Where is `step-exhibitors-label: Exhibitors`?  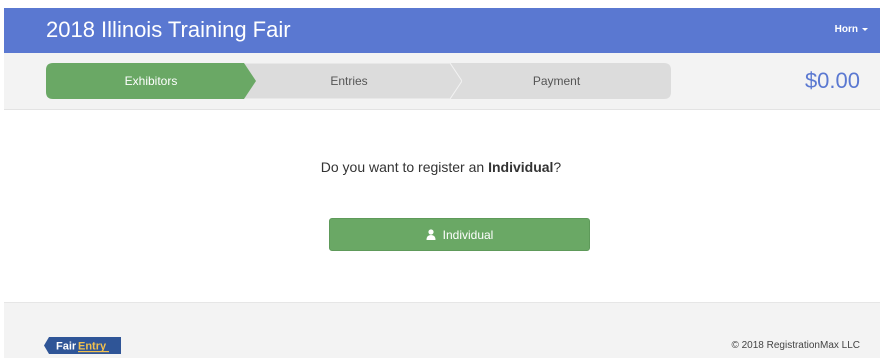 step-exhibitors-label: Exhibitors is located at coordinates (151, 81).